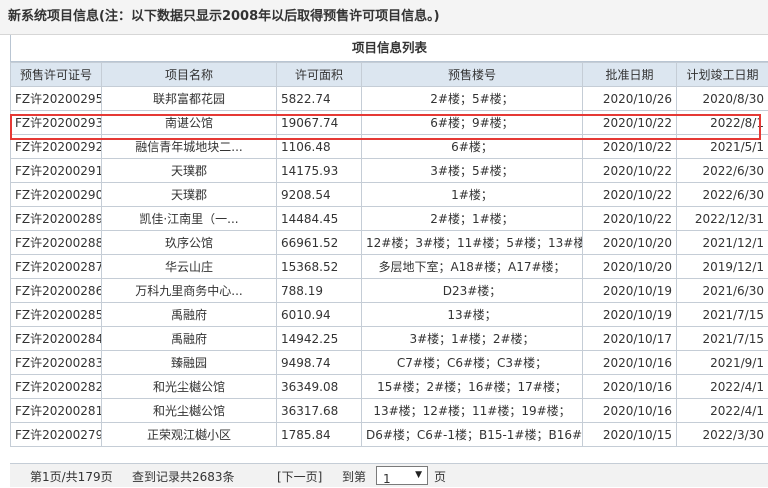  What do you see at coordinates (472, 99) in the screenshot?
I see `building-cell: 2#楼；5#楼；` at bounding box center [472, 99].